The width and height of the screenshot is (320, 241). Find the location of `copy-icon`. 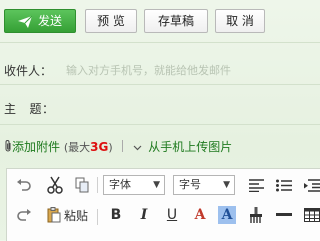

copy-icon is located at coordinates (82, 185).